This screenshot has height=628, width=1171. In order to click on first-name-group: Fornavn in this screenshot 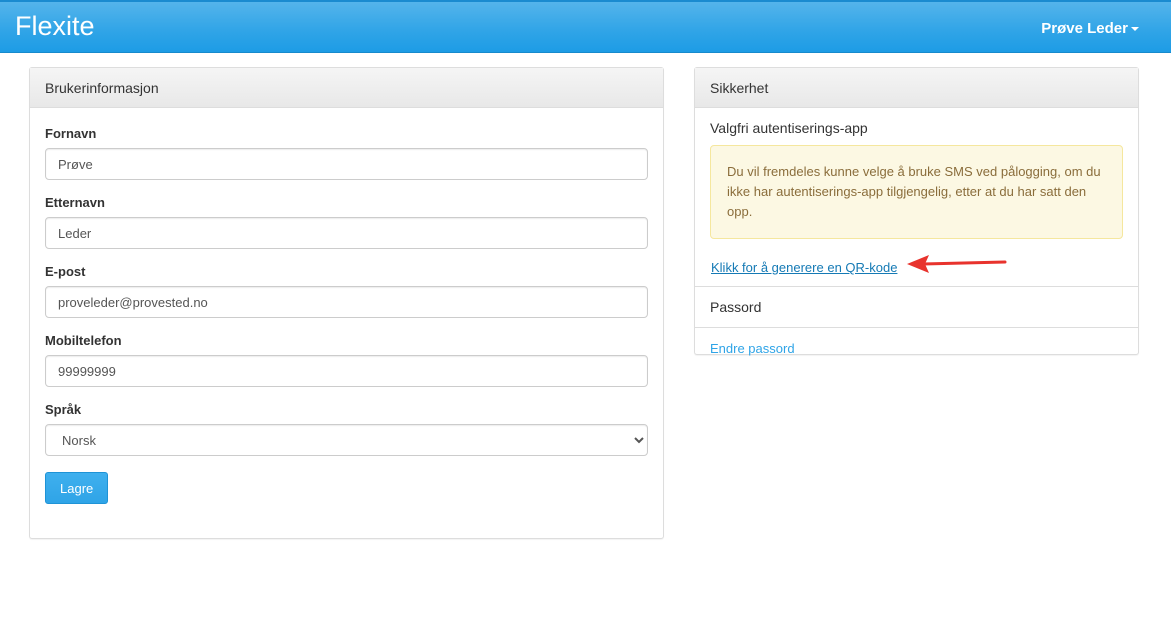, I will do `click(346, 153)`.